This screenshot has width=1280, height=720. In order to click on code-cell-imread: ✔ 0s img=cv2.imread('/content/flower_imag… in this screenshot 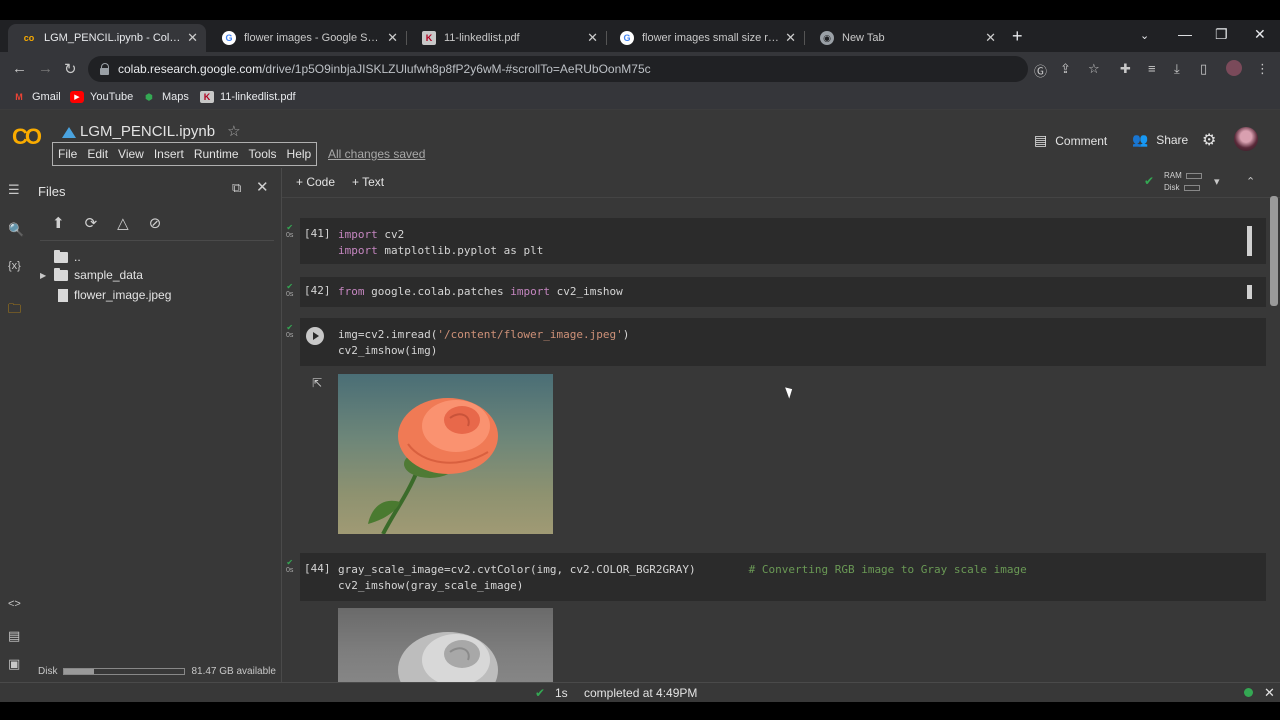, I will do `click(776, 342)`.